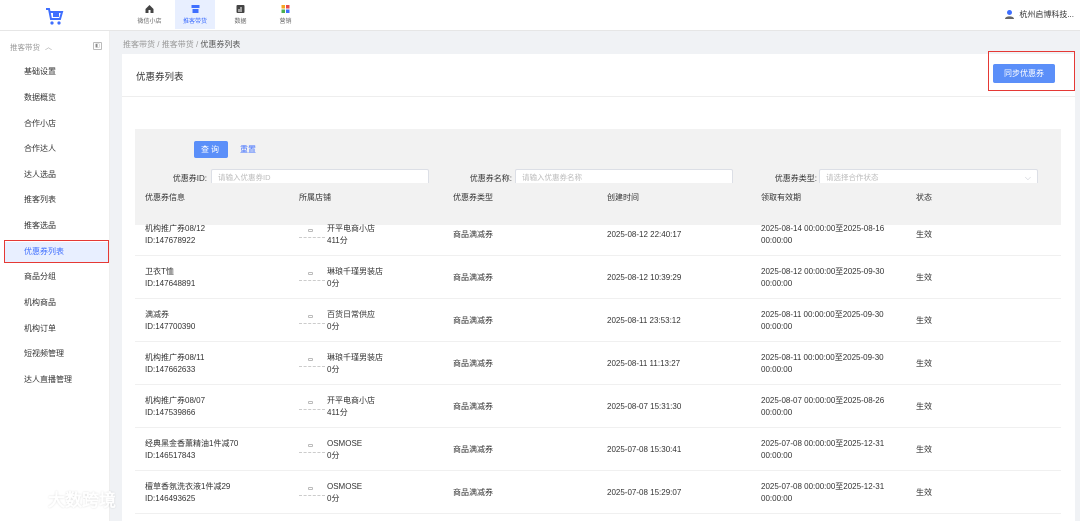 Image resolution: width=1080 pixels, height=521 pixels. I want to click on sidebar-item-live-stream: 达人直播管理, so click(54, 380).